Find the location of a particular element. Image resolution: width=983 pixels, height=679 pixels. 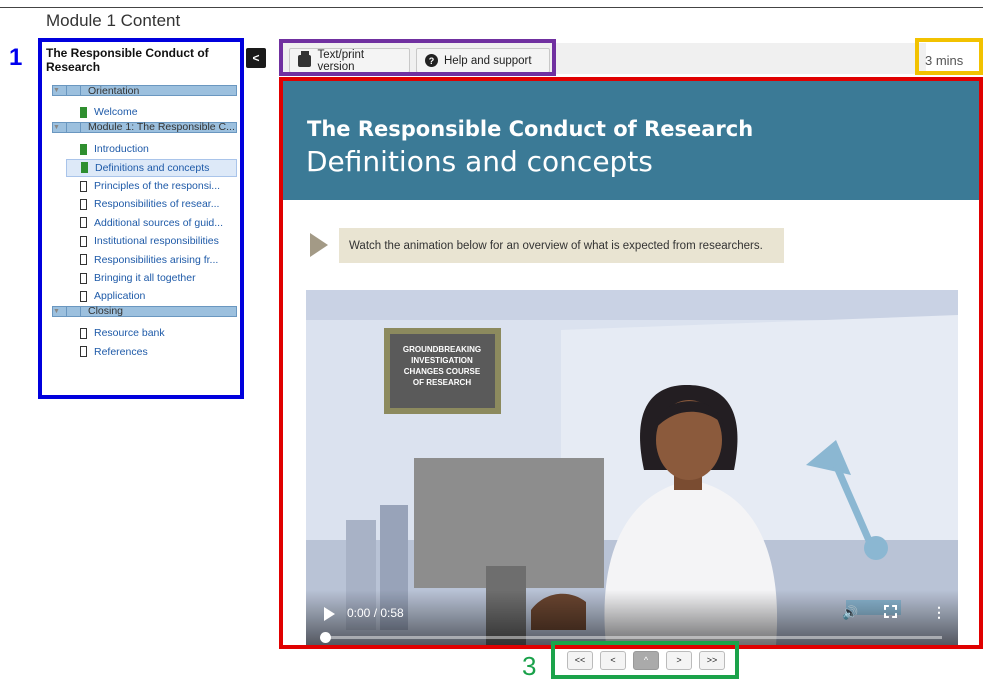

annotation-number-1: 1 is located at coordinates (16, 57).